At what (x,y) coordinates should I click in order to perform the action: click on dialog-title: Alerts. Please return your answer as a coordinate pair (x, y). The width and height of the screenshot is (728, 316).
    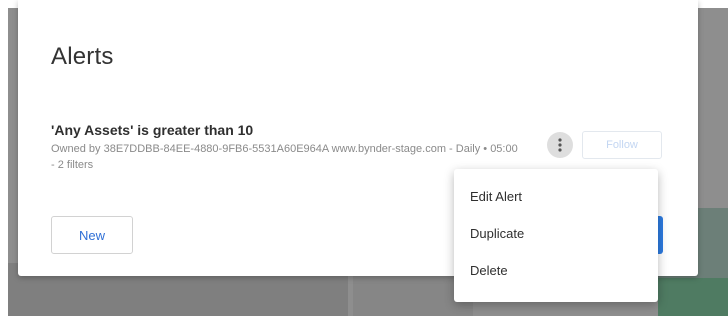
    Looking at the image, I should click on (82, 56).